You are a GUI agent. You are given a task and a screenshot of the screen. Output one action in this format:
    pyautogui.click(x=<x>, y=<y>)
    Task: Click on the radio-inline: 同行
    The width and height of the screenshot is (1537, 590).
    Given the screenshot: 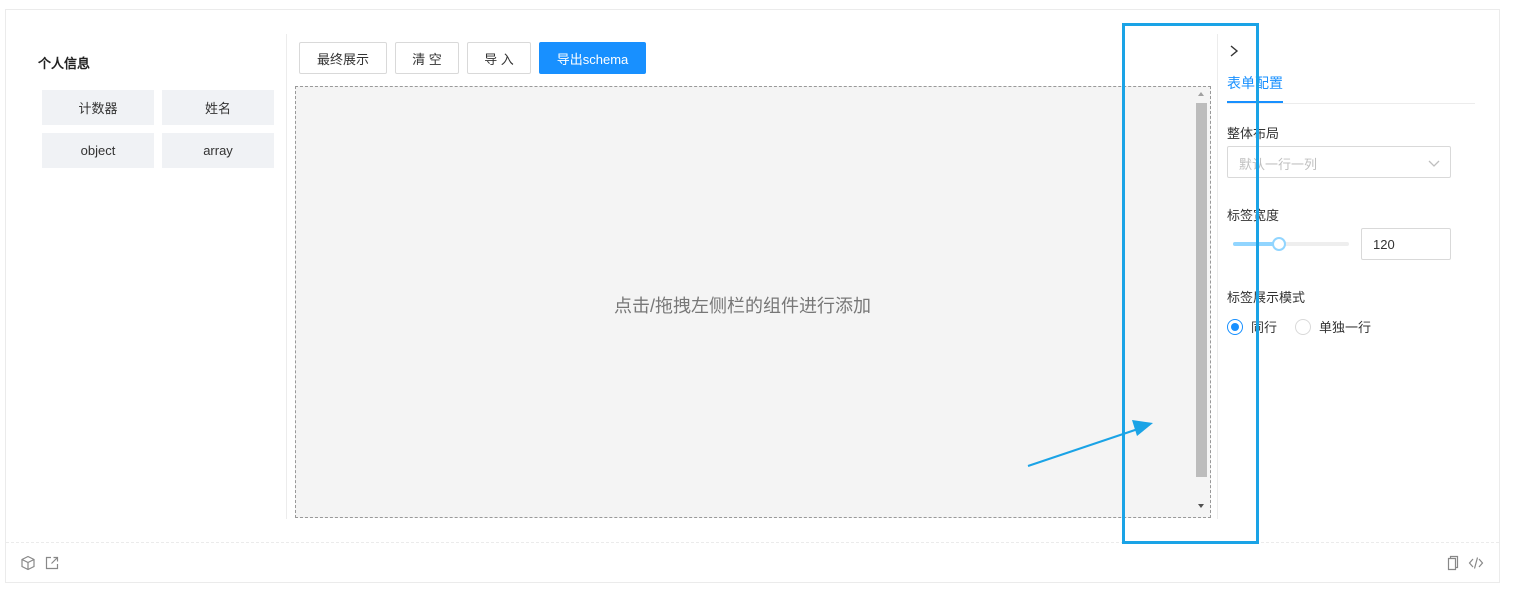 What is the action you would take?
    pyautogui.click(x=1252, y=326)
    